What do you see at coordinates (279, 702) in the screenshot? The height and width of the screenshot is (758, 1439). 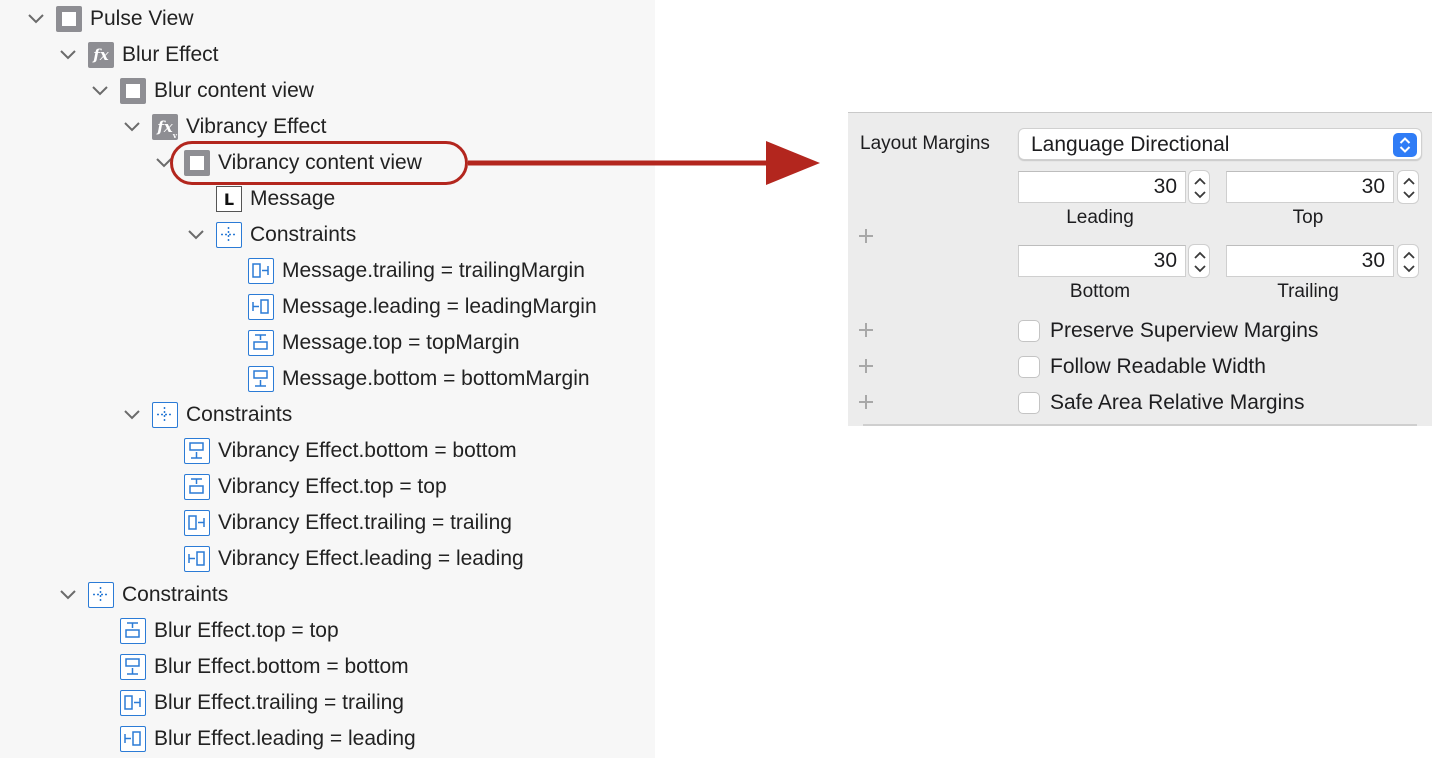 I see `outline-item-label: Blur Effect.trailing = trailing` at bounding box center [279, 702].